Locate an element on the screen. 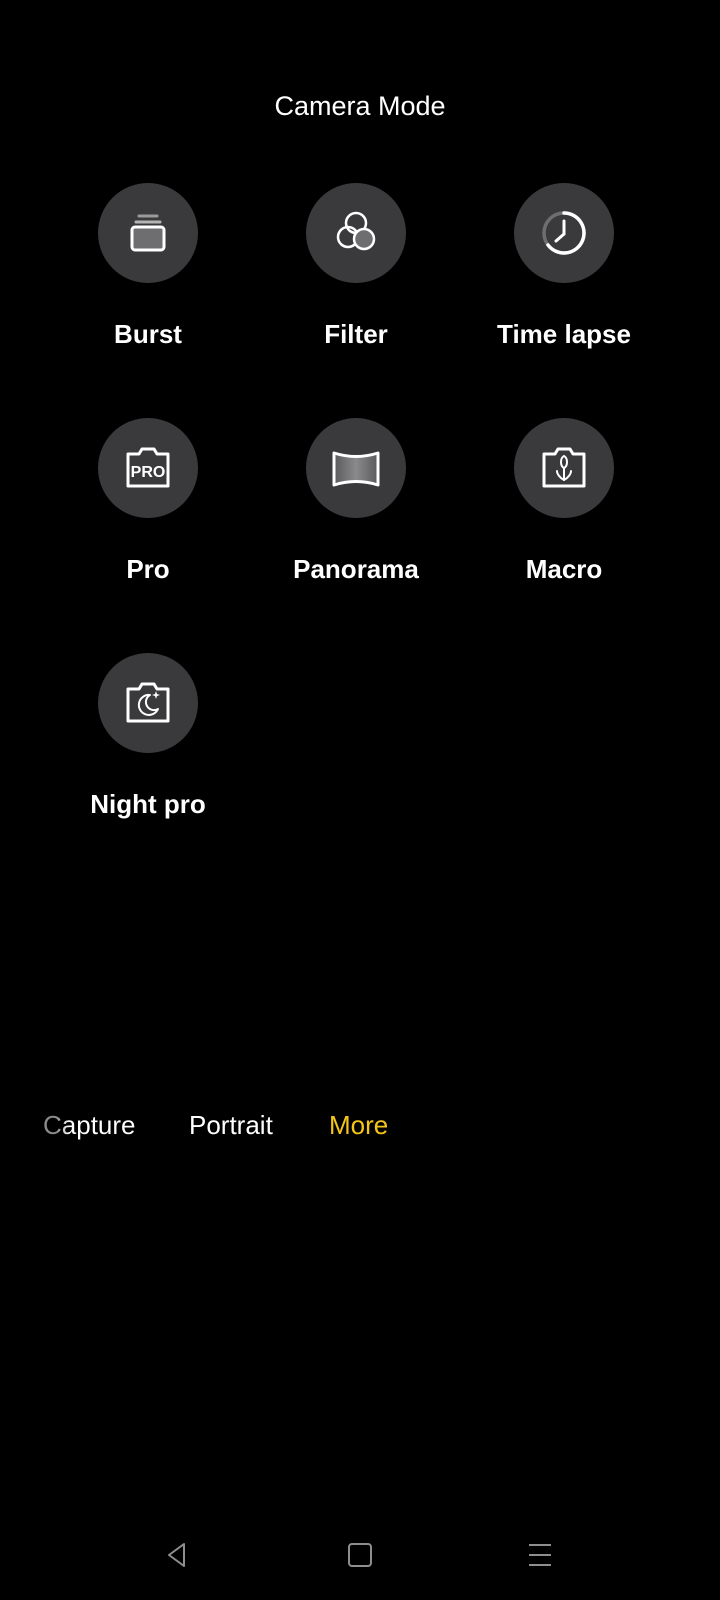  mode-pro: PRO Pro is located at coordinates (148, 501).